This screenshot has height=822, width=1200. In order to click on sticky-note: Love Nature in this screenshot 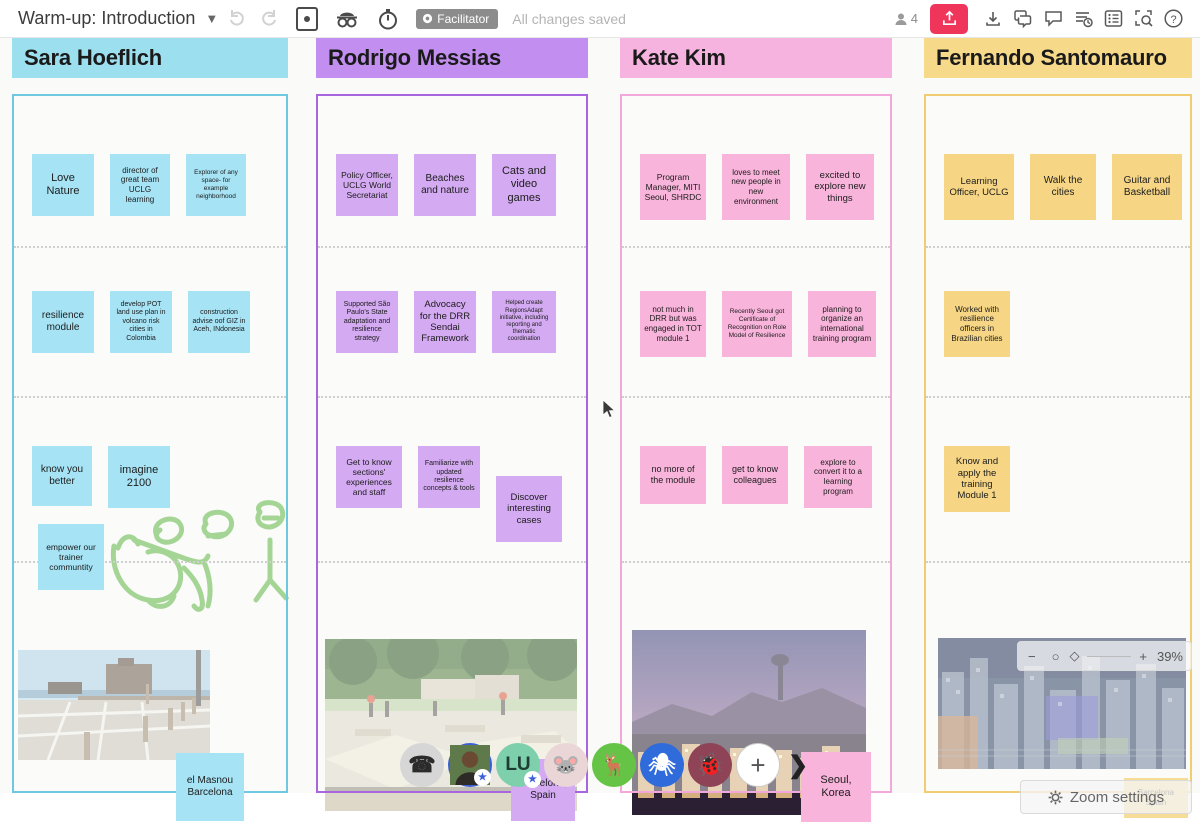, I will do `click(63, 185)`.